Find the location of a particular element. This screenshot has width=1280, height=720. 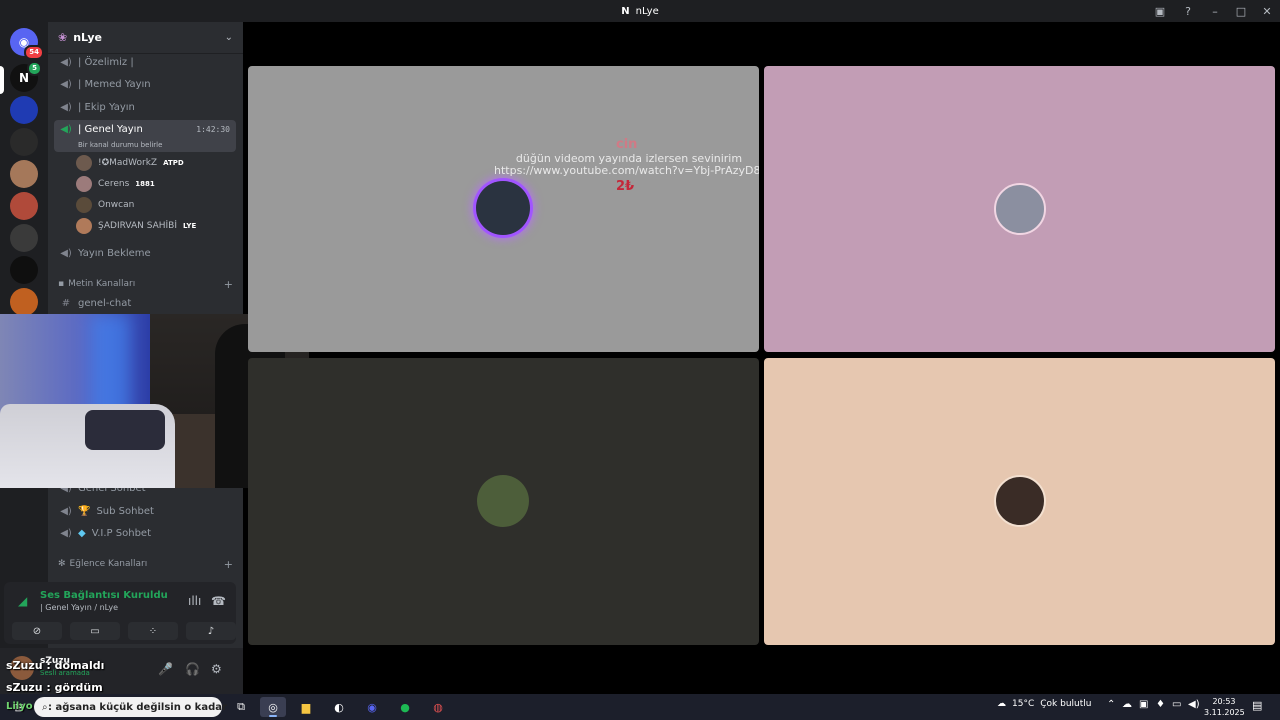

channel-memed-yayin: ◀) | Memed Yayın is located at coordinates (145, 84).